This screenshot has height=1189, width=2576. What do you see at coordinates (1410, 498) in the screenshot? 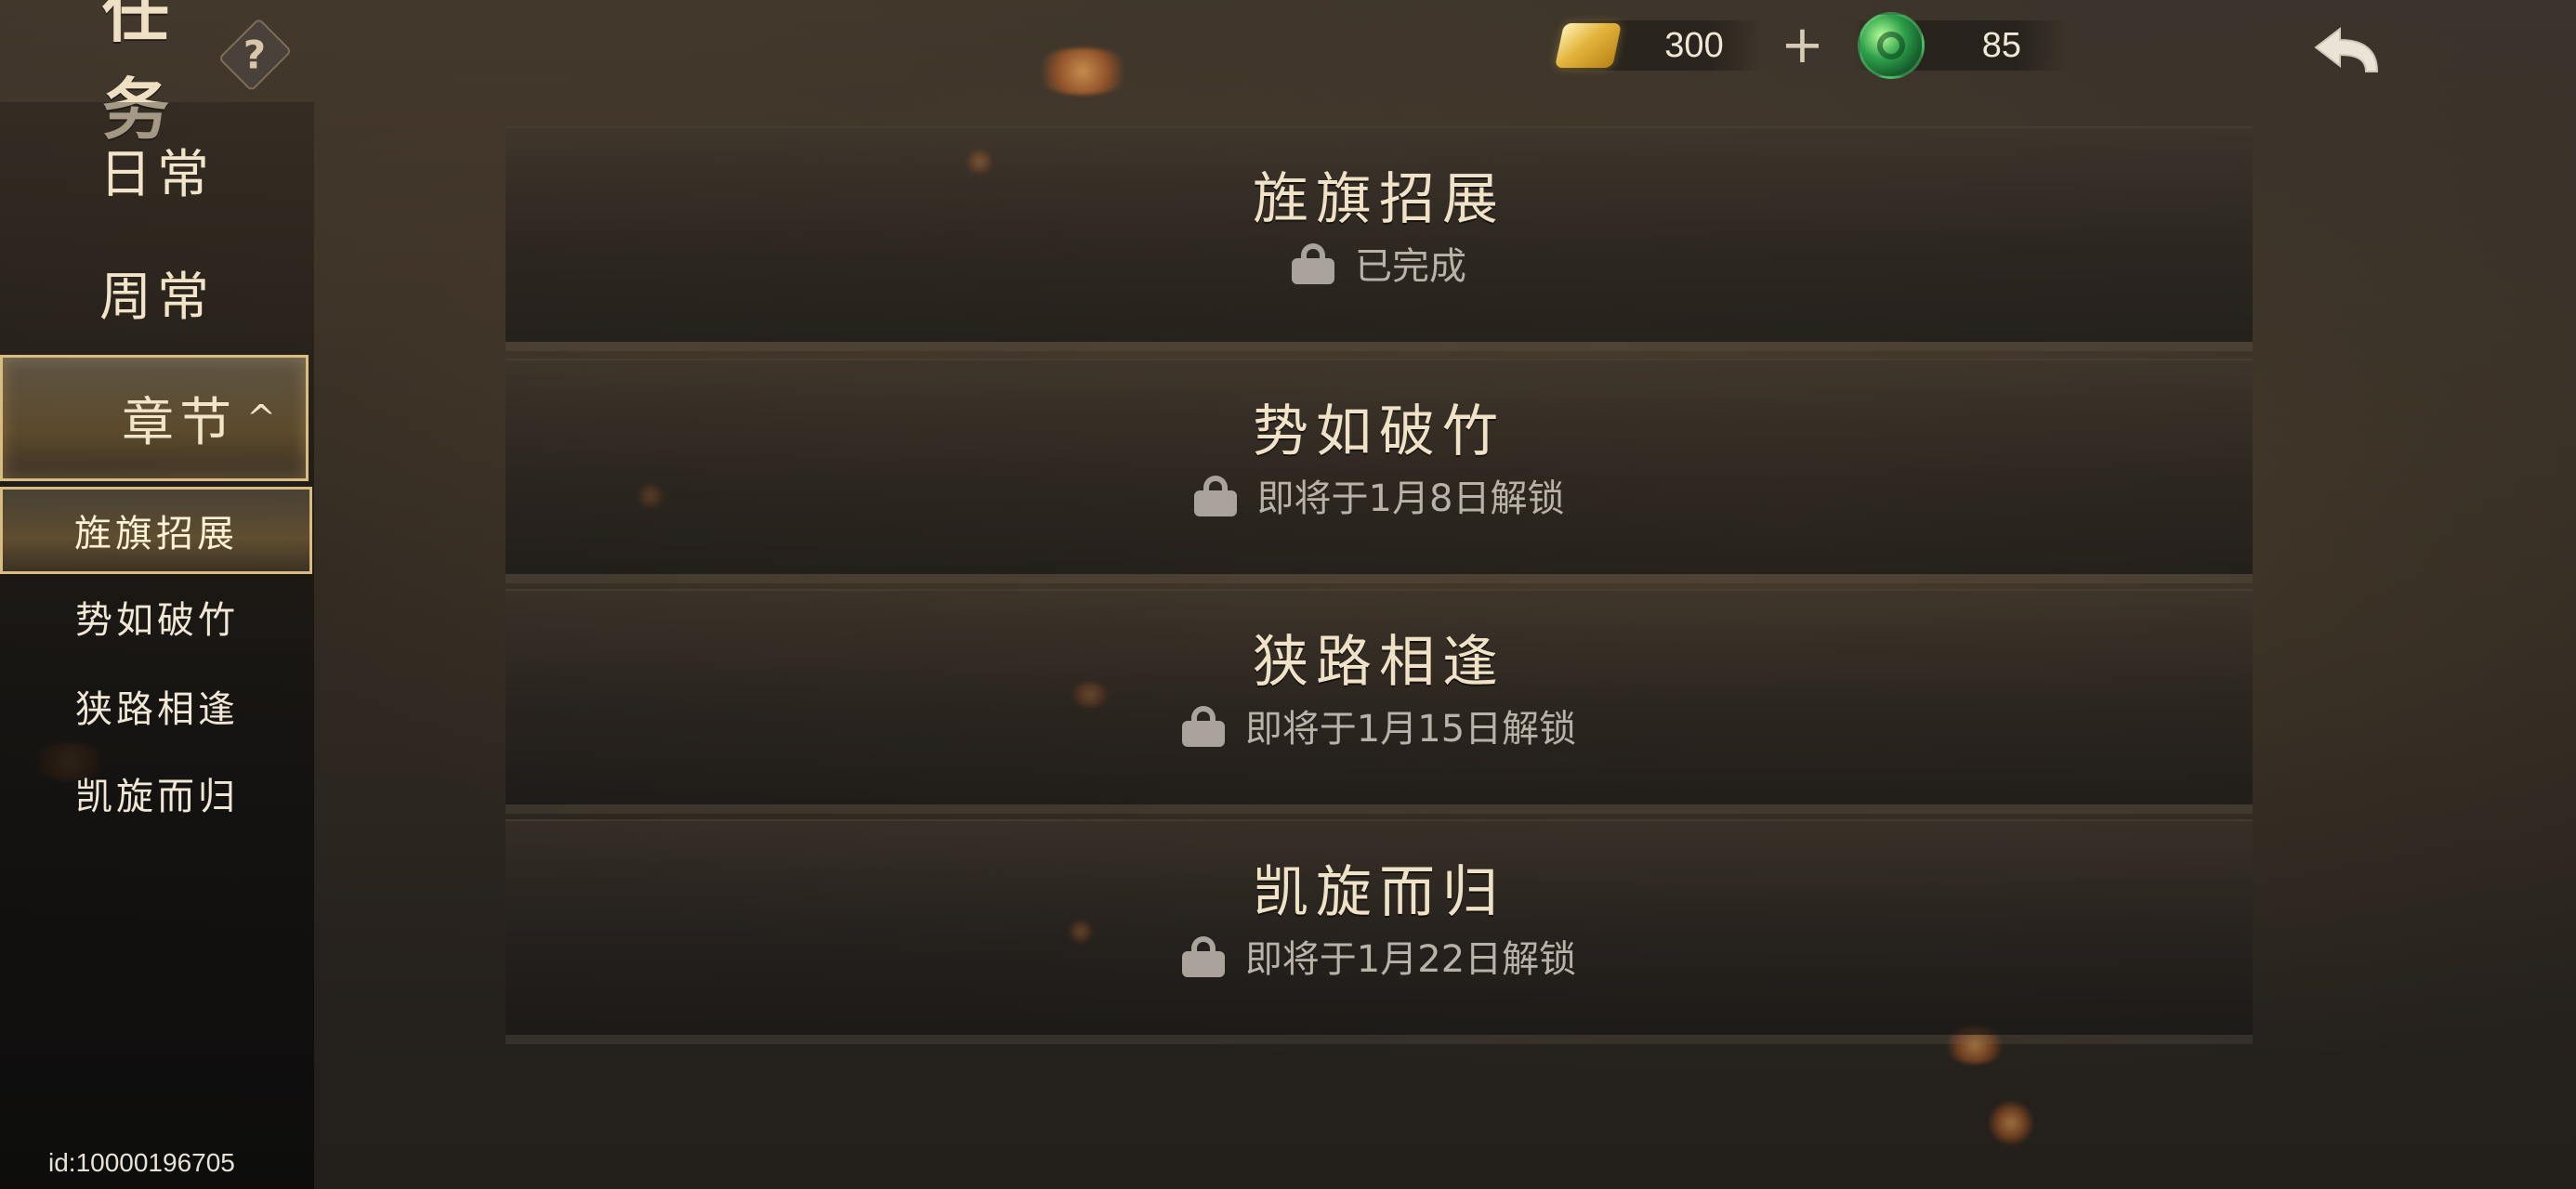
I see `status-text: 即将于1月8日解锁` at bounding box center [1410, 498].